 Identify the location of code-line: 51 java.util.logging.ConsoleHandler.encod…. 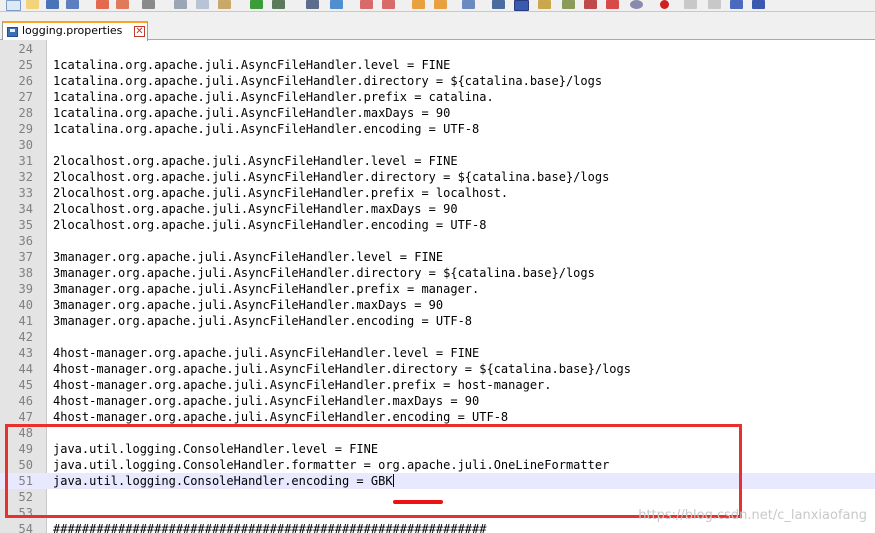
(437, 481).